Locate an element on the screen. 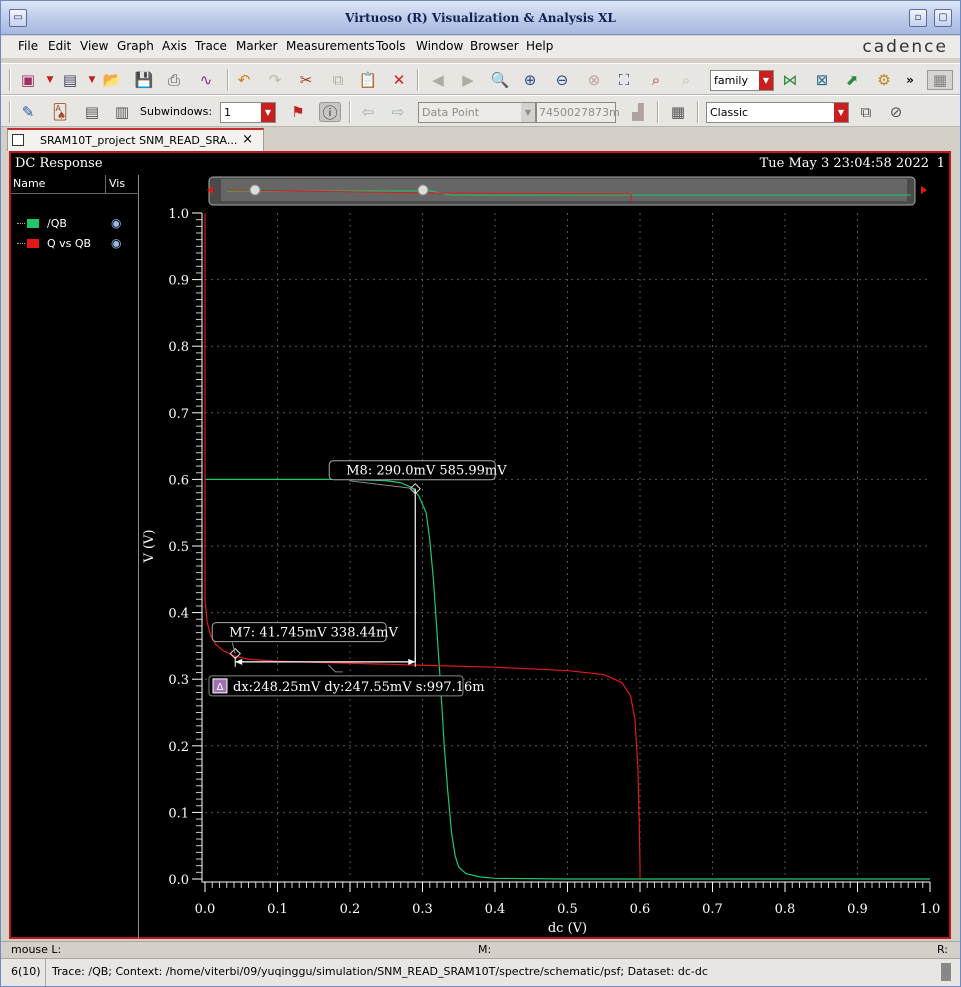 This screenshot has width=961, height=987. cadence-logo: cadence is located at coordinates (905, 47).